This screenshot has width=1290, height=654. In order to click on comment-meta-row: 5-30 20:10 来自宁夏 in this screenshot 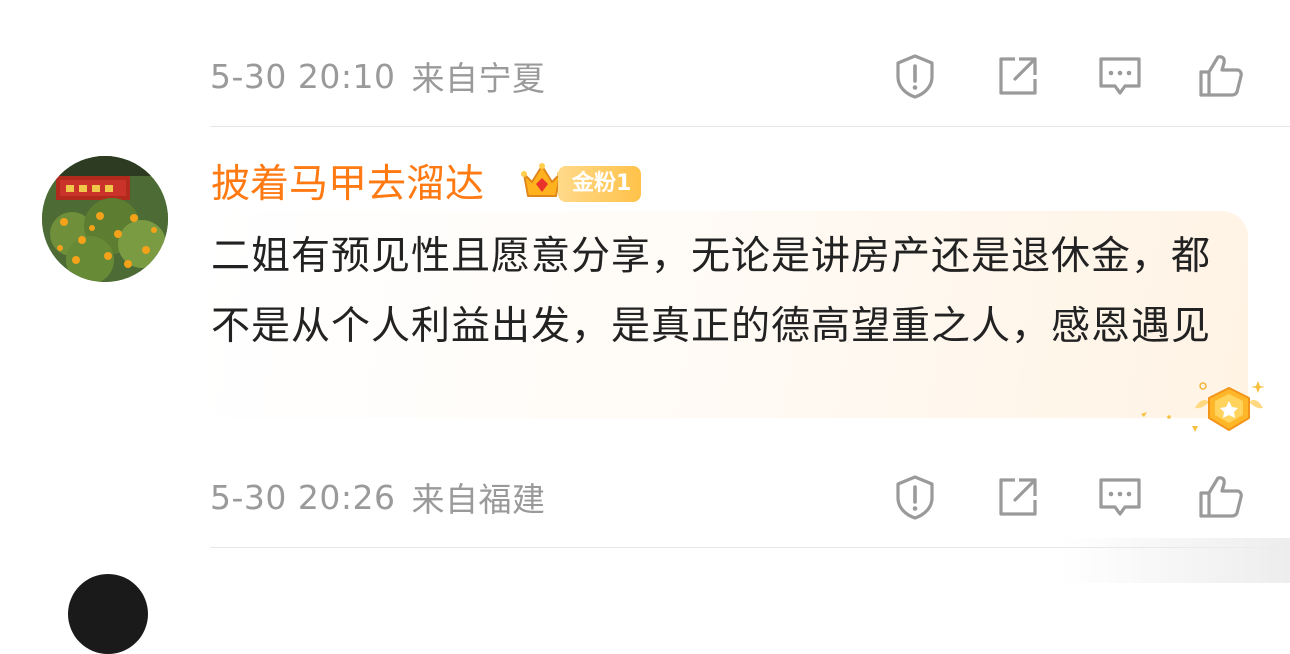, I will do `click(378, 76)`.